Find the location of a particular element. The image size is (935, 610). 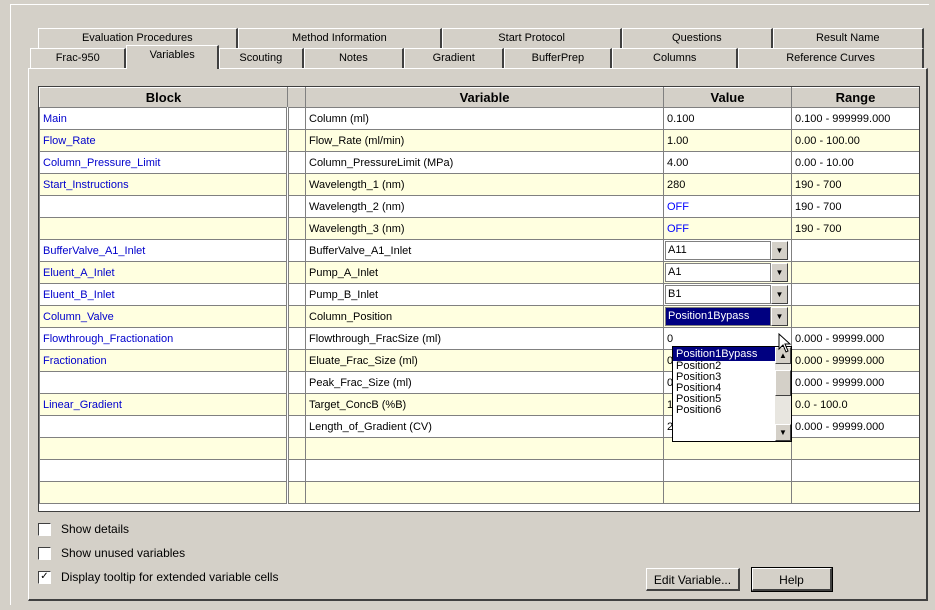

table-row: Eluent_A_Inlet Pump_A_Inlet A1 ▼ is located at coordinates (479, 272).